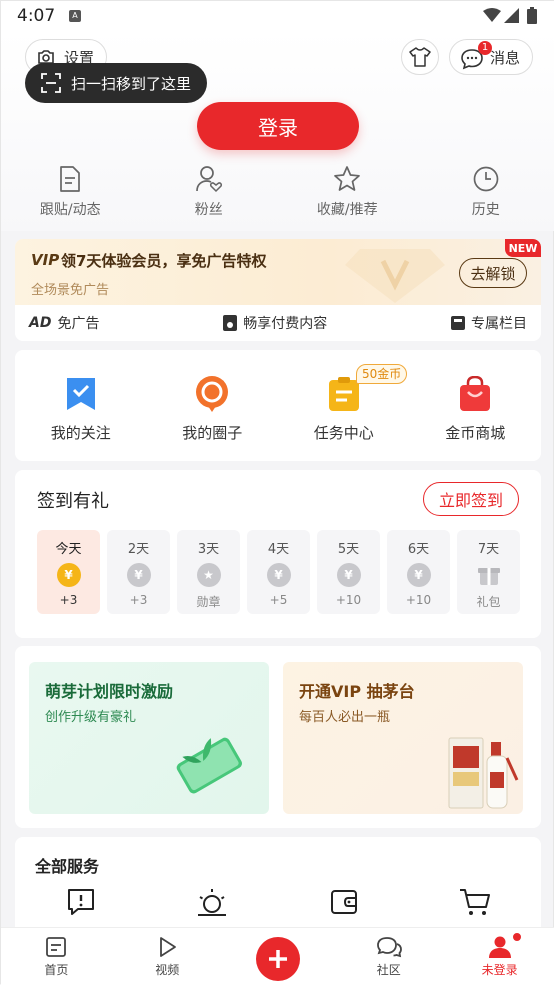 The height and width of the screenshot is (985, 554). What do you see at coordinates (471, 499) in the screenshot?
I see `signin-button: 立即签到` at bounding box center [471, 499].